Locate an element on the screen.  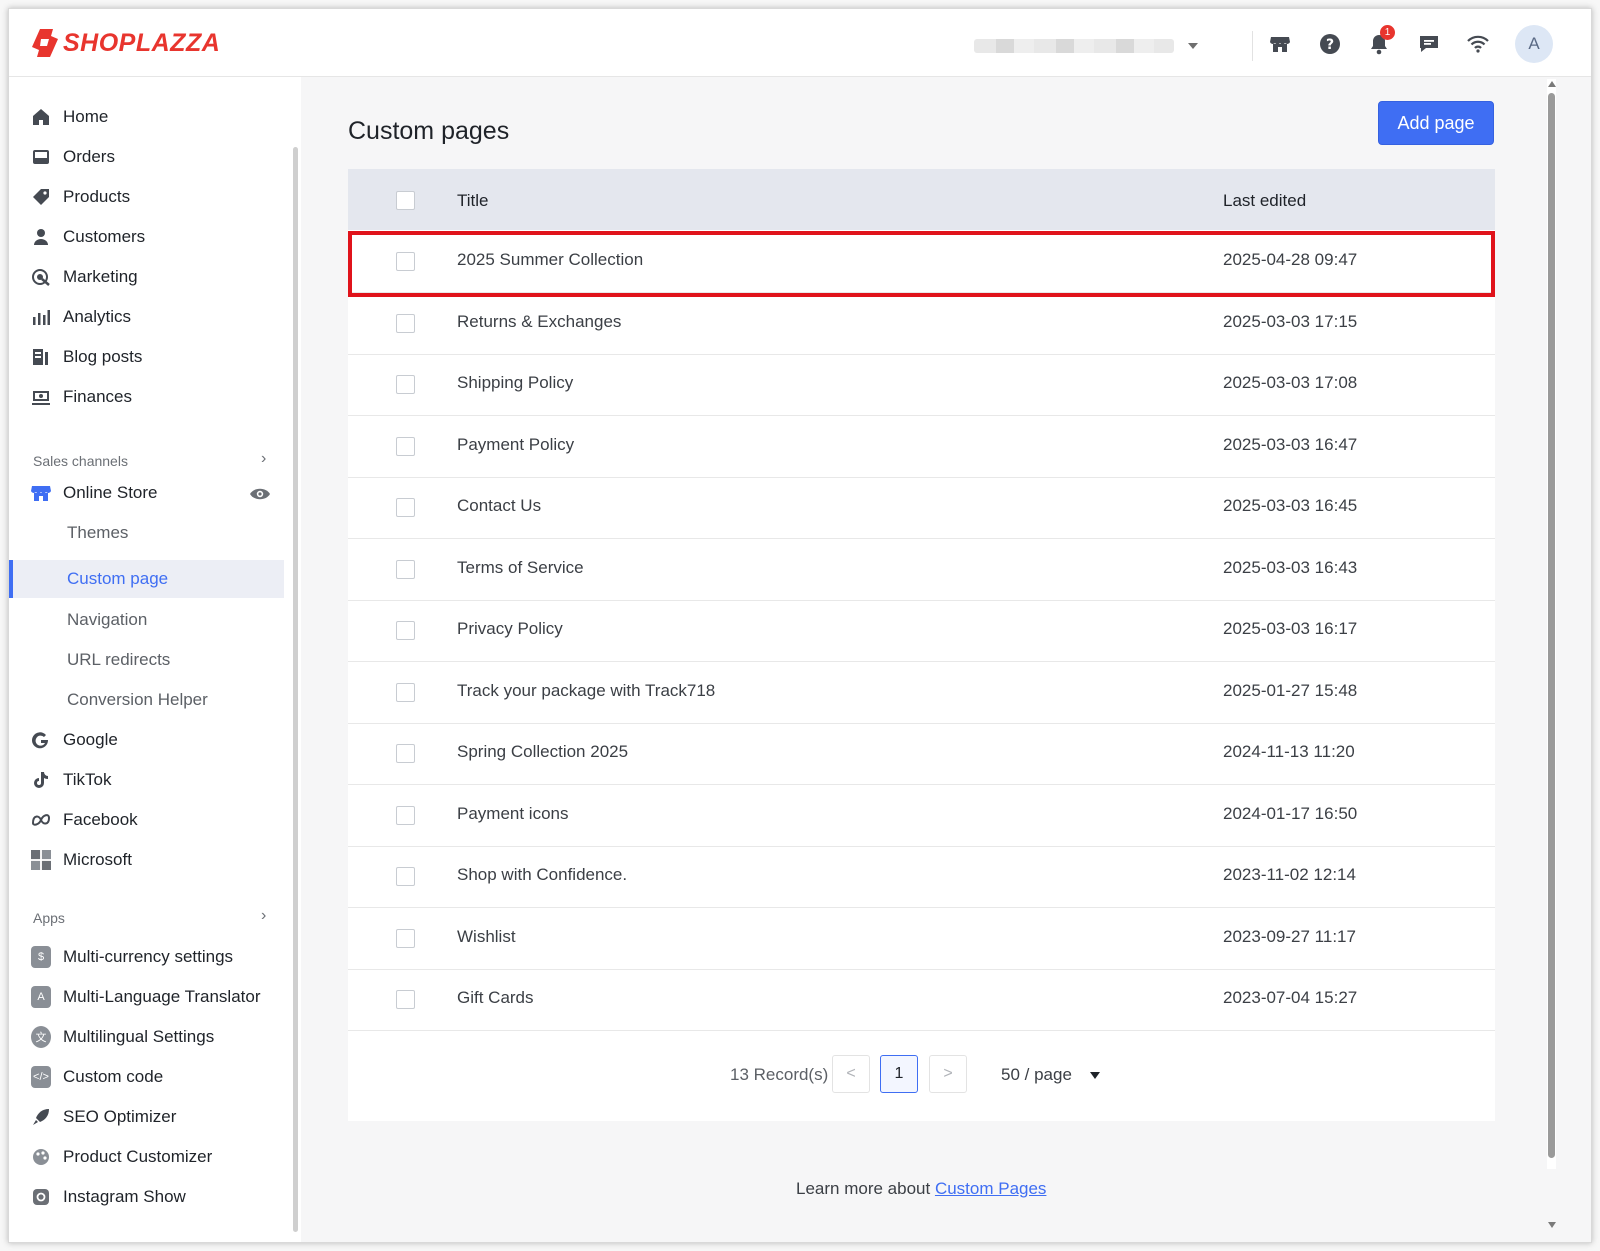
scroll-up-icon is located at coordinates (1552, 84).